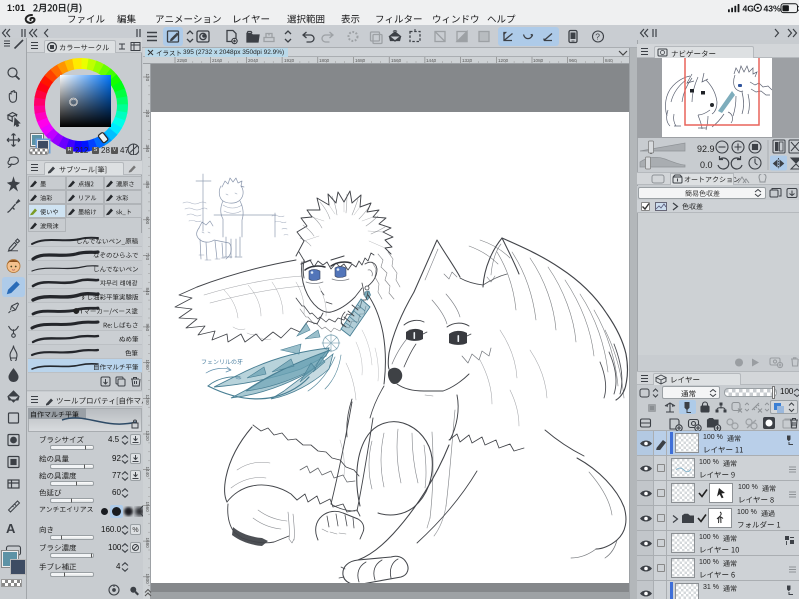 The image size is (799, 599). Describe the element at coordinates (749, 9) in the screenshot. I see `svg-text: 4G` at that location.